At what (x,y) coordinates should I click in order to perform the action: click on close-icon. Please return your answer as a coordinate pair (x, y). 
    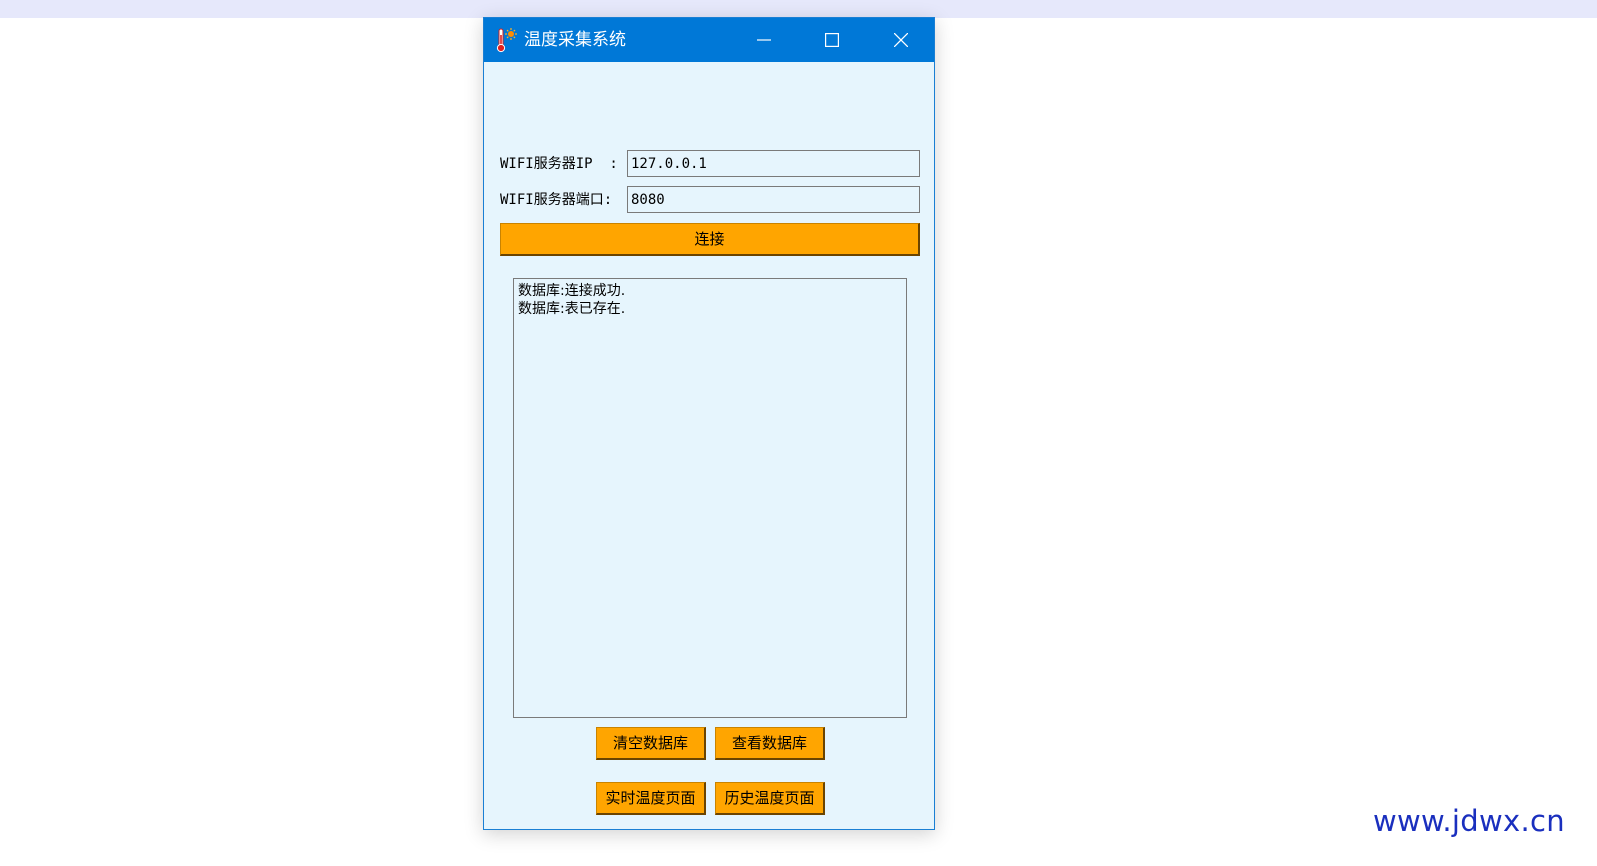
    Looking at the image, I should click on (901, 40).